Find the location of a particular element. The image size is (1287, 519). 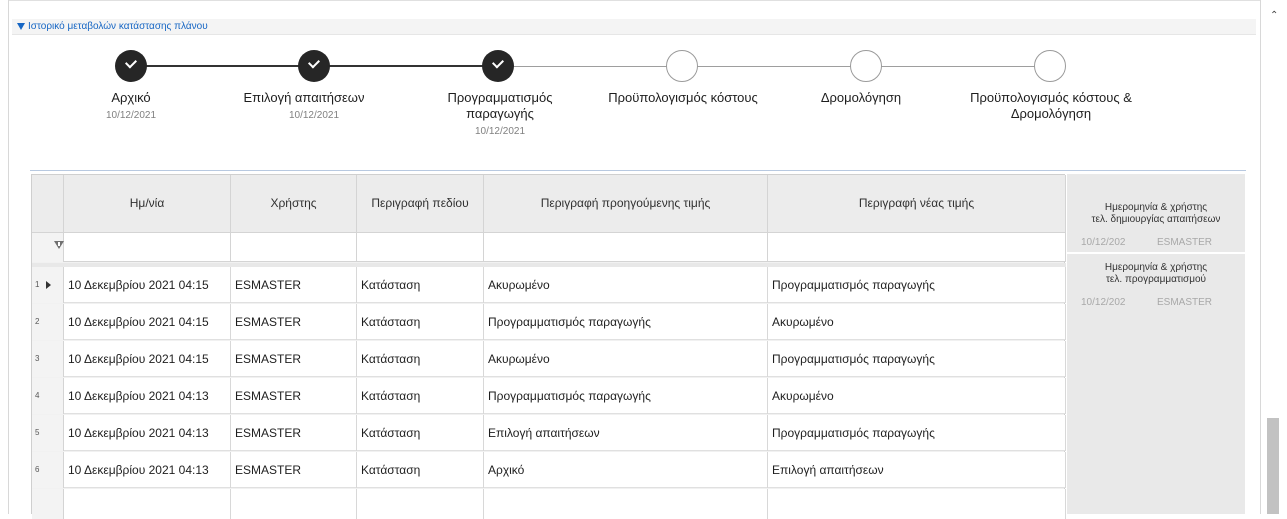

current-row-icon is located at coordinates (48, 285).